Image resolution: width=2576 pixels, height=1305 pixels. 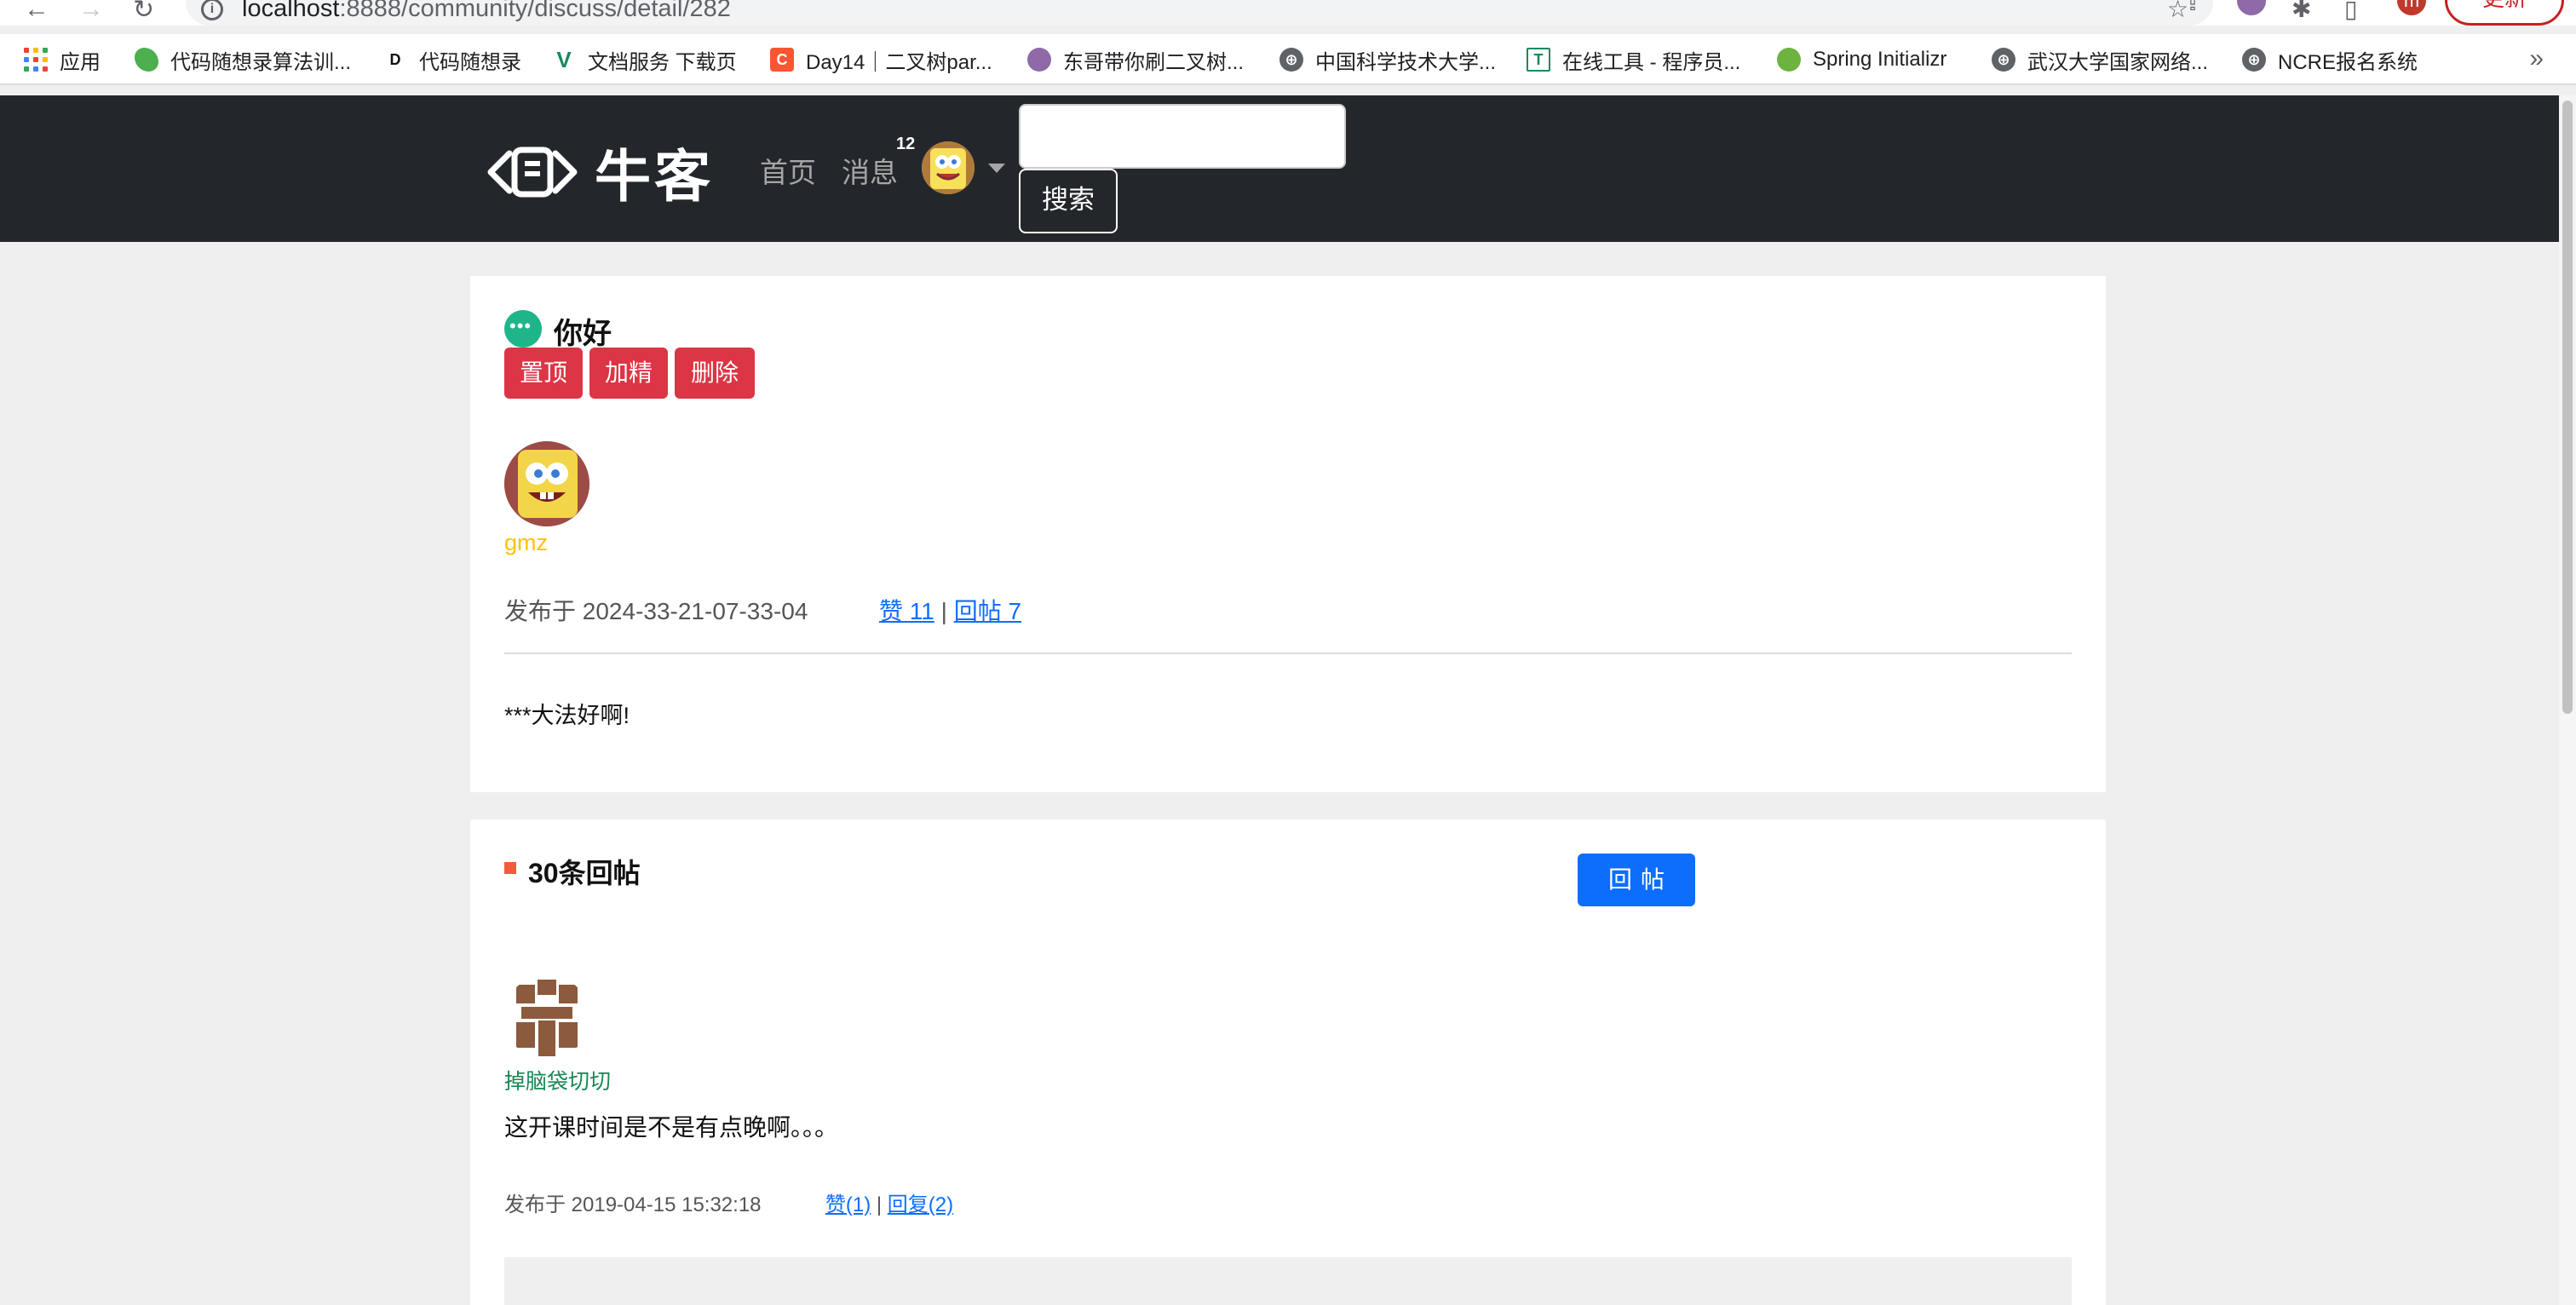 What do you see at coordinates (452, 59) in the screenshot?
I see `bookmark-item: D 代码随想录` at bounding box center [452, 59].